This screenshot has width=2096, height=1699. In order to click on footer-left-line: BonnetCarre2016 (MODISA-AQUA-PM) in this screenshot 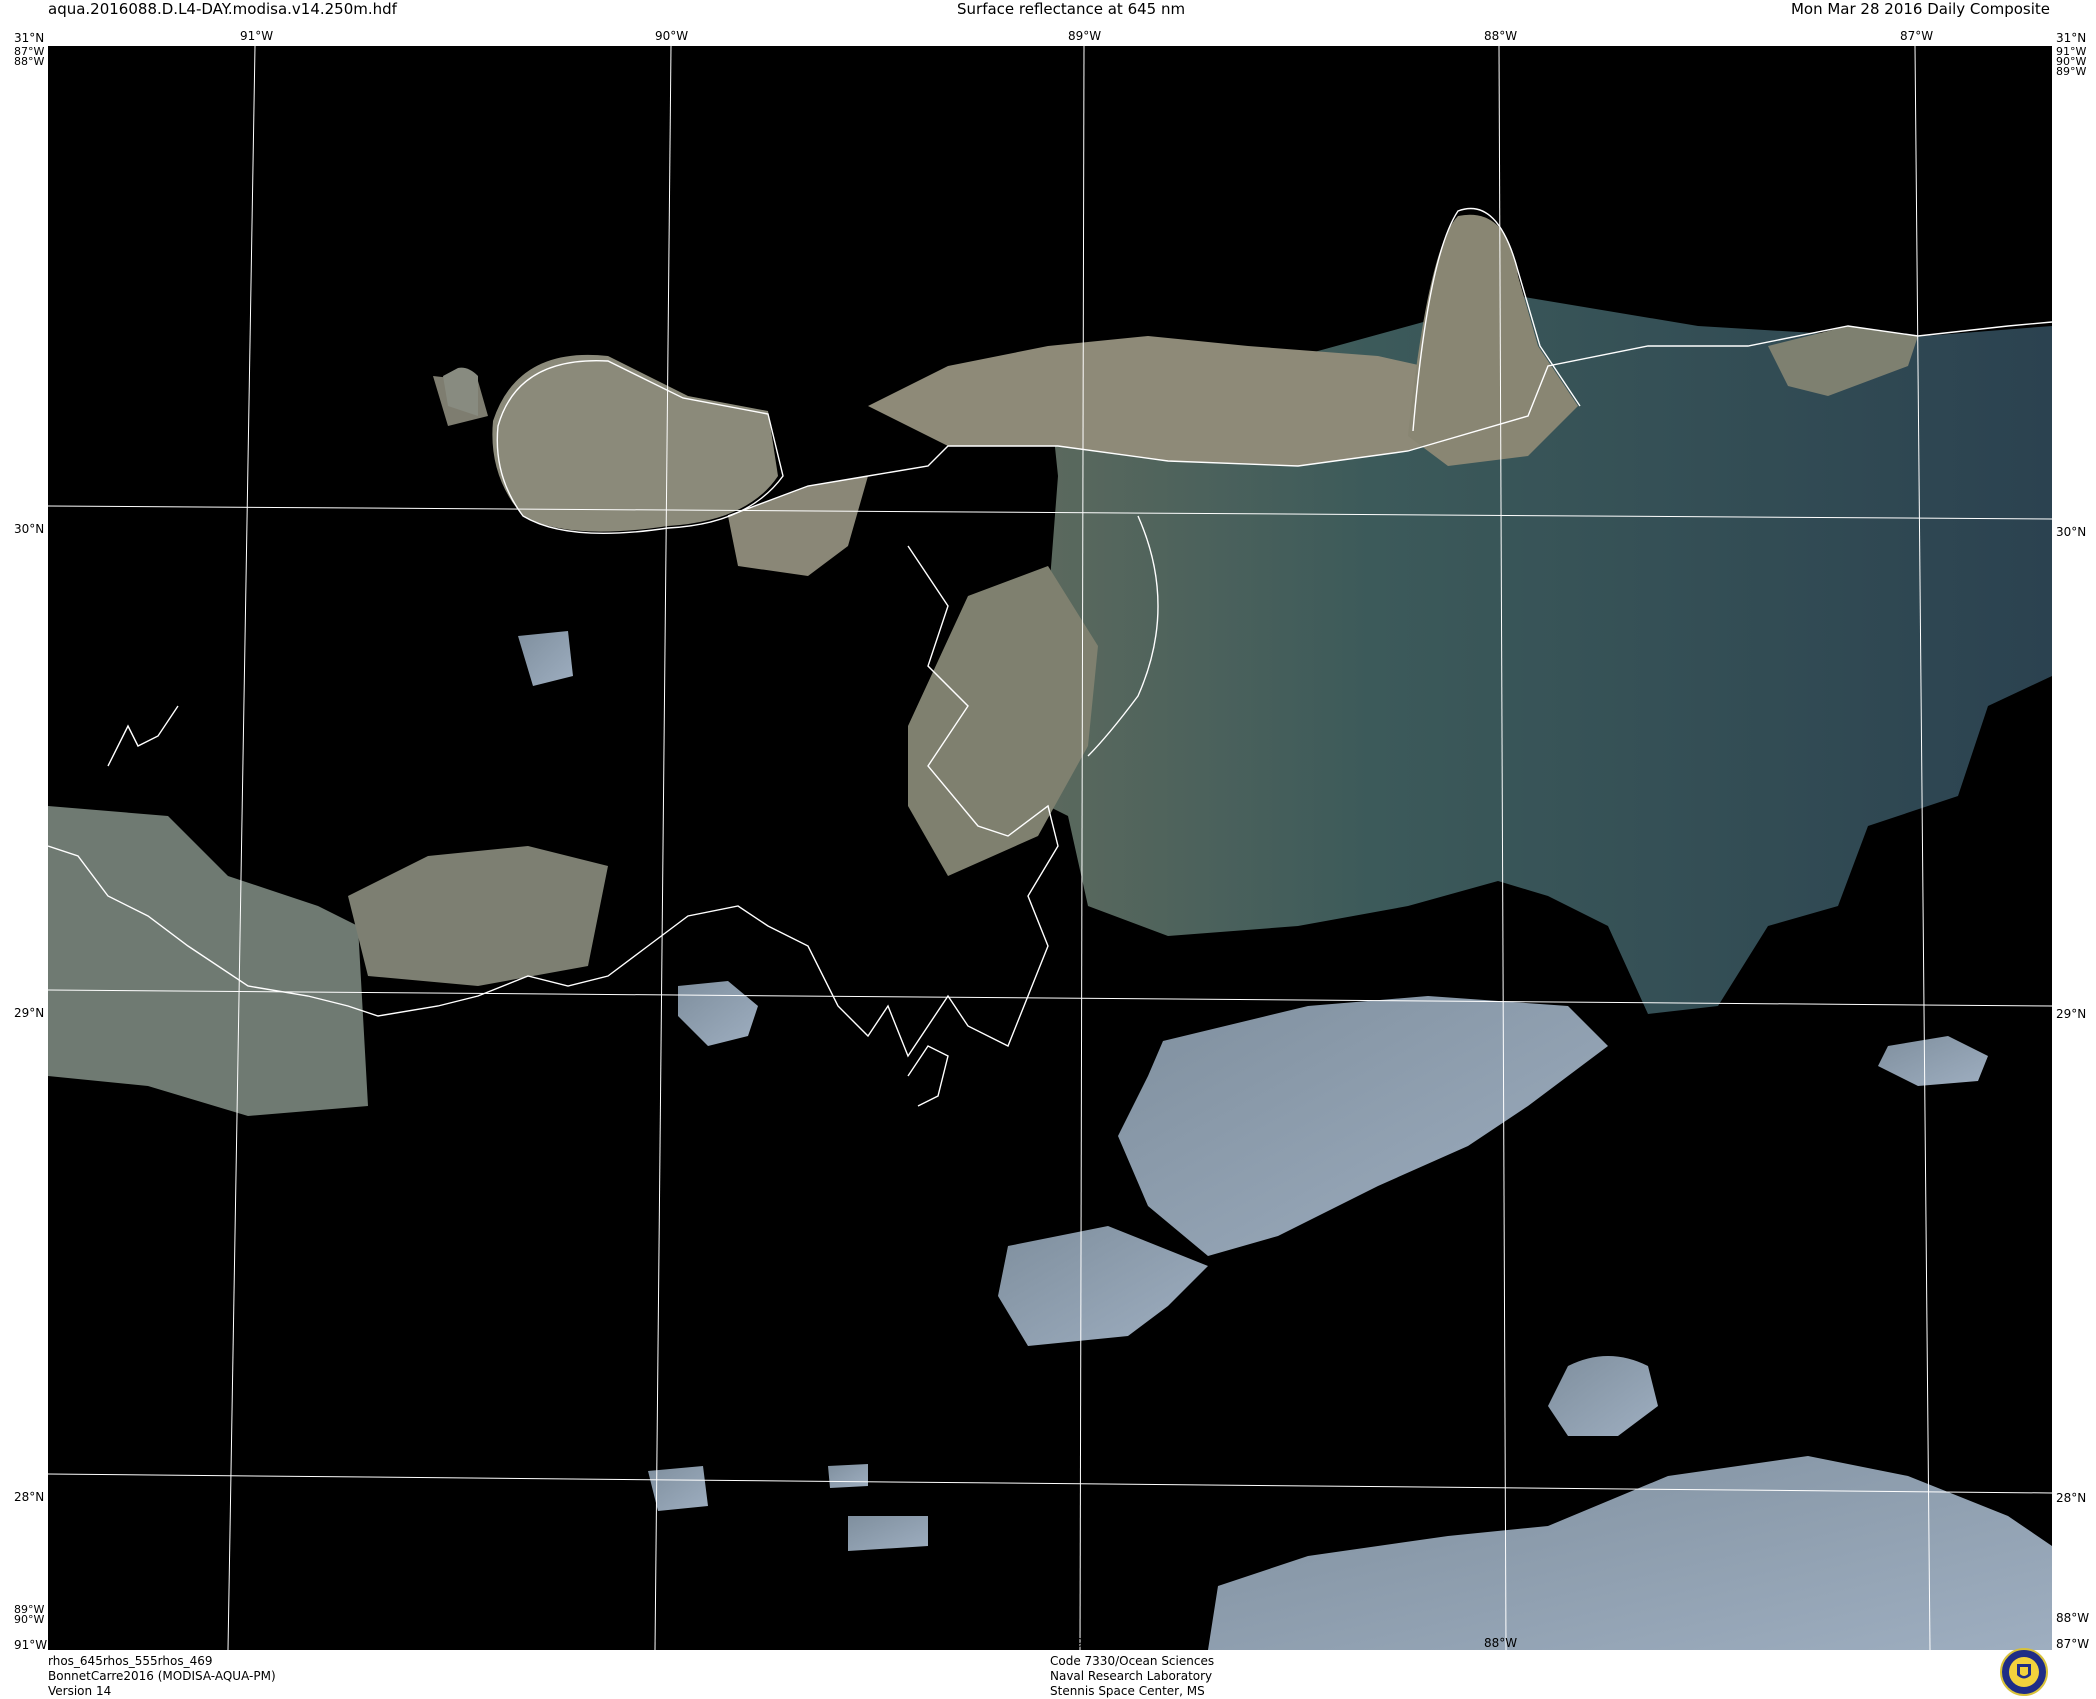, I will do `click(162, 1676)`.